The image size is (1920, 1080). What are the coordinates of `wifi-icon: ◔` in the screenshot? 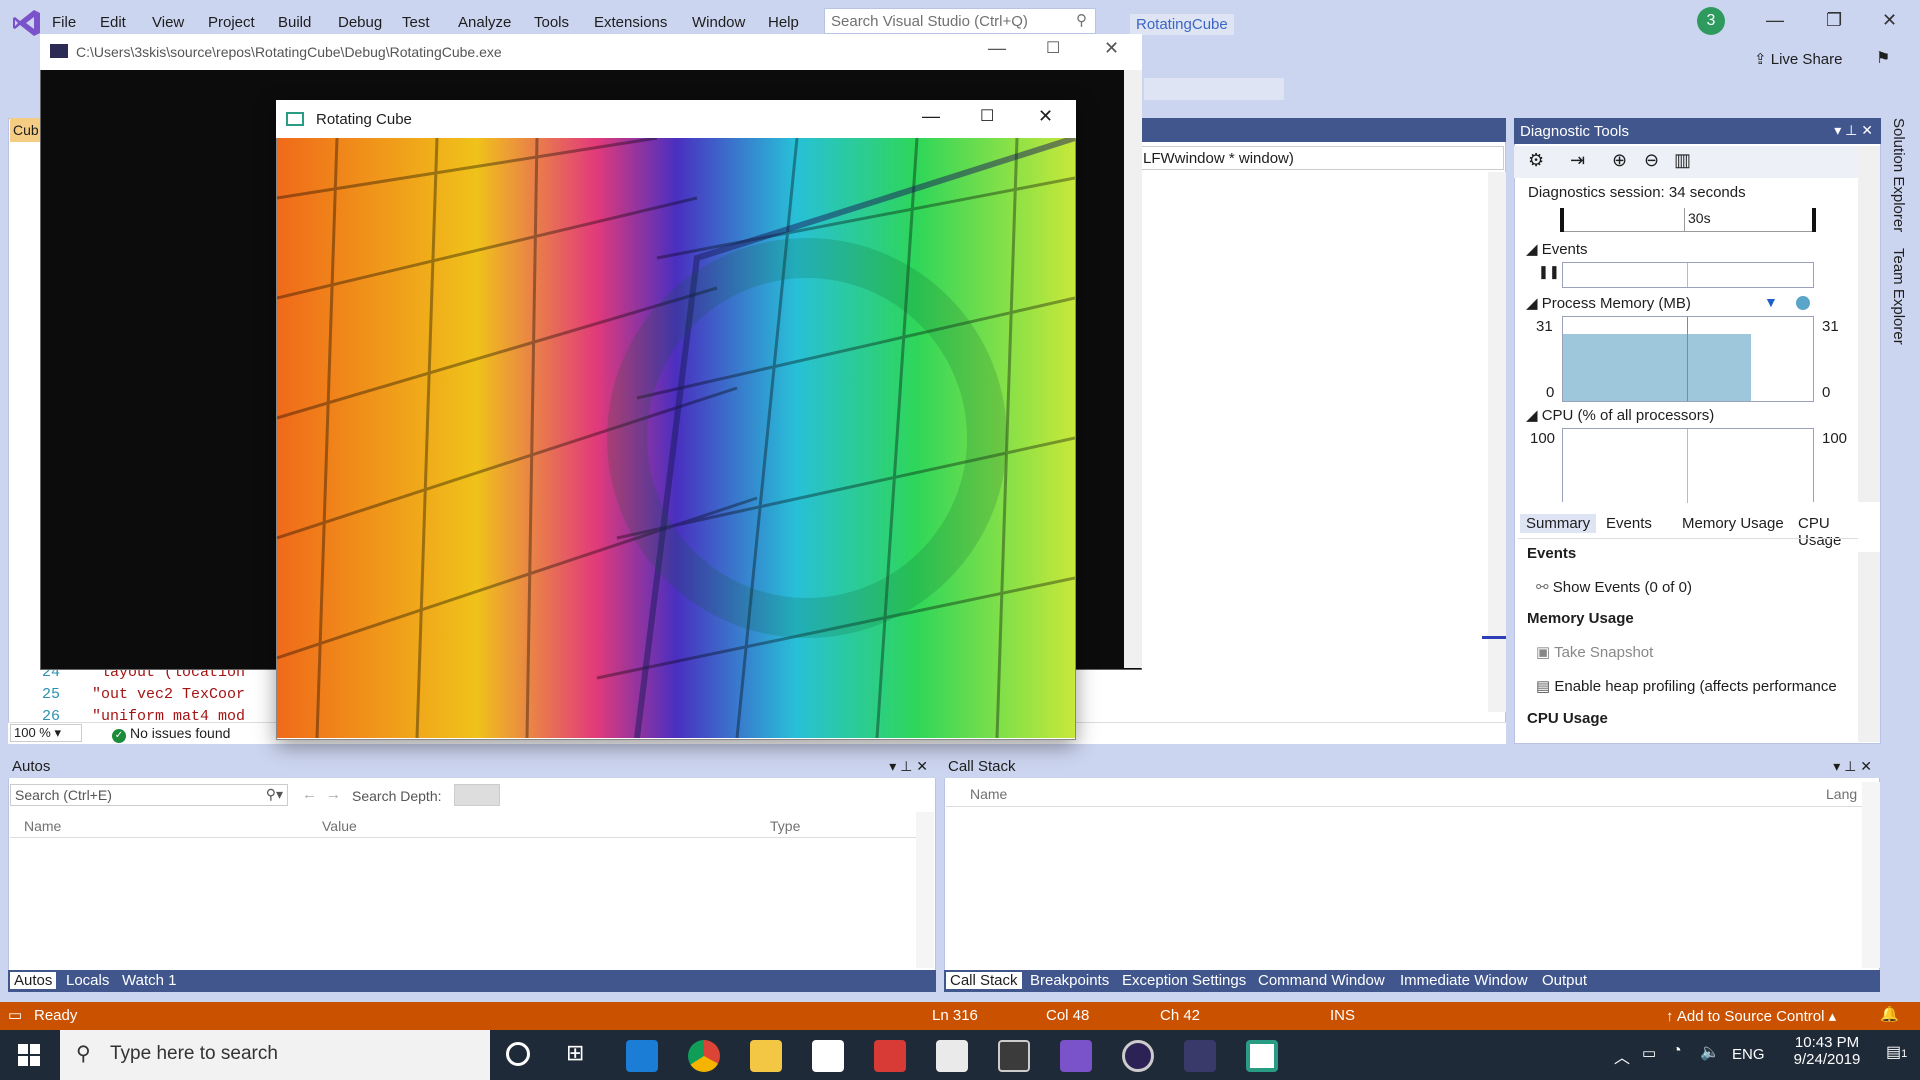 It's located at (1677, 1051).